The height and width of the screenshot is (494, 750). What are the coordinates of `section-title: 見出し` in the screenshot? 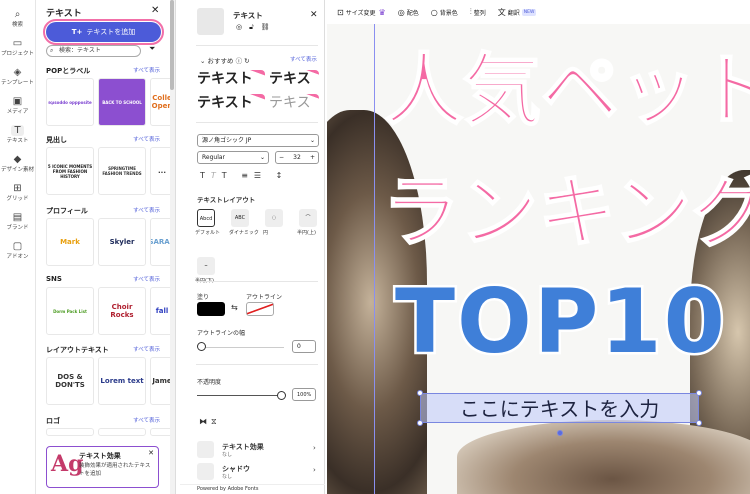 It's located at (56, 140).